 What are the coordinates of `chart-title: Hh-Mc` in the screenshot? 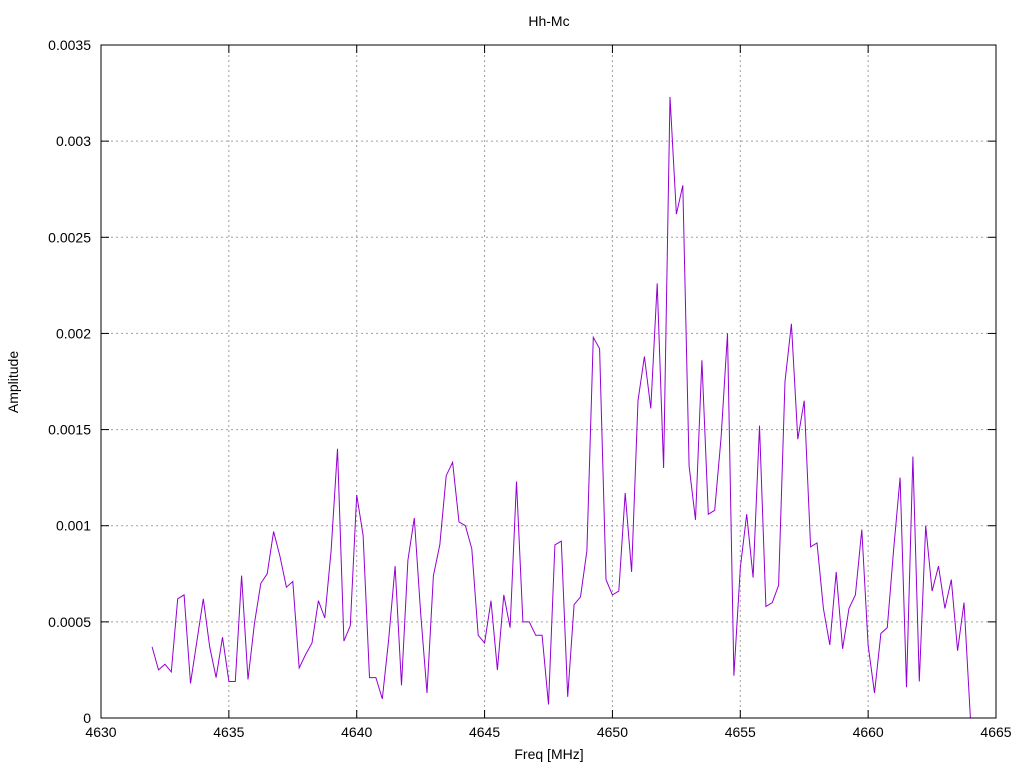 It's located at (548, 21).